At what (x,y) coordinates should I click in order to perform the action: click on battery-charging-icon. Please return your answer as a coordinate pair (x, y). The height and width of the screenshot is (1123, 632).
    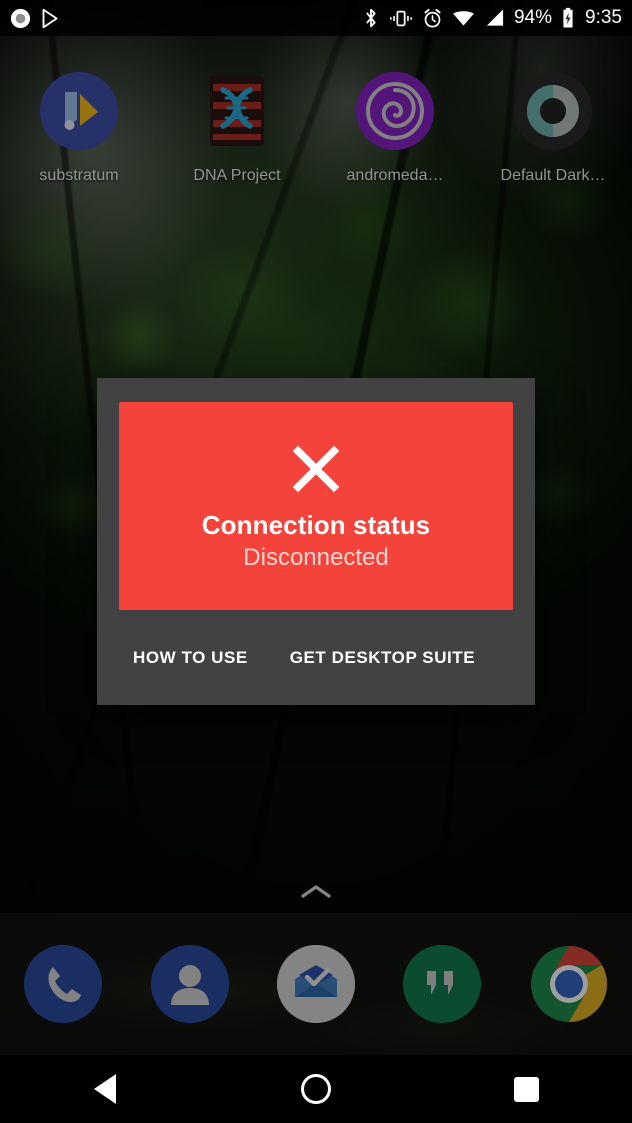
    Looking at the image, I should click on (568, 18).